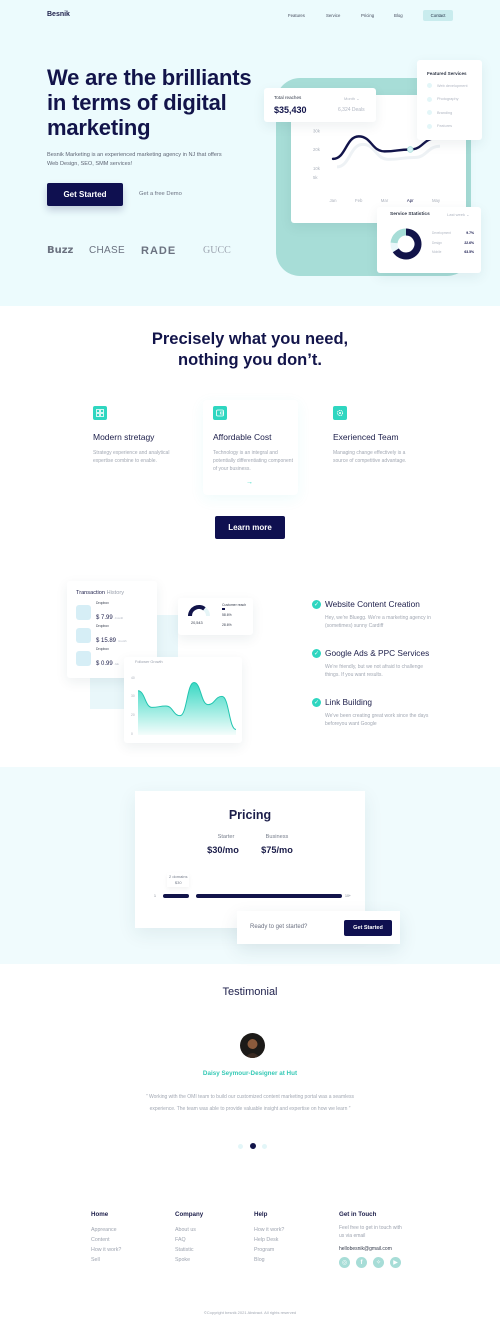  Describe the element at coordinates (106, 1230) in the screenshot. I see `footer-link: Appreance` at that location.